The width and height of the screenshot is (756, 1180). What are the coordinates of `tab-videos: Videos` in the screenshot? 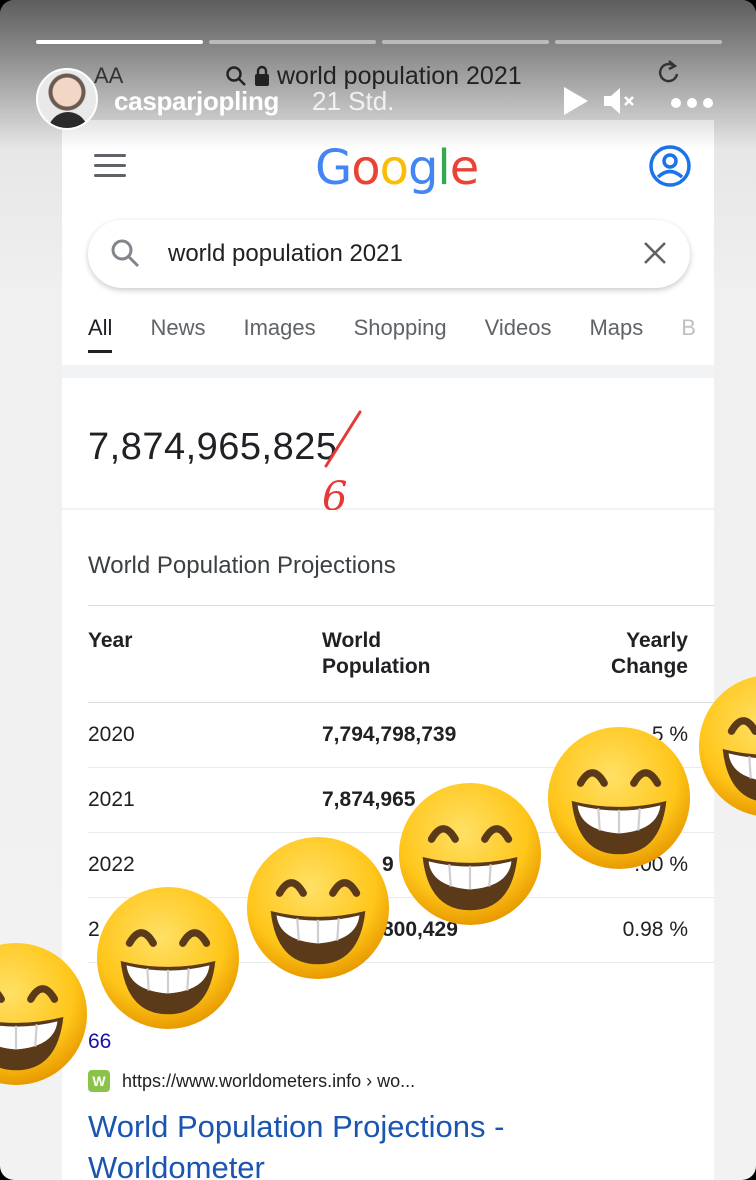 It's located at (518, 327).